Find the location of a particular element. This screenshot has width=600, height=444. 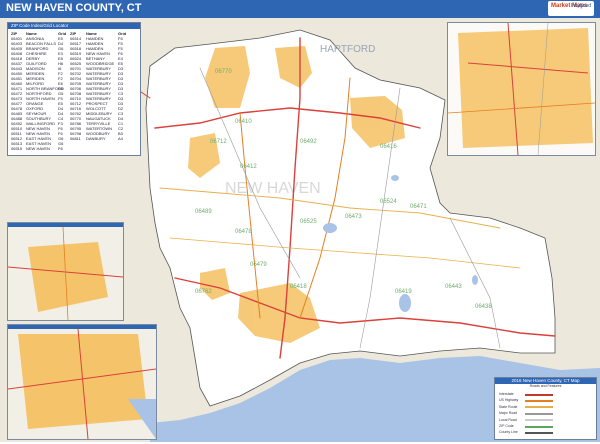

key-label: State Route is located at coordinates (508, 406).